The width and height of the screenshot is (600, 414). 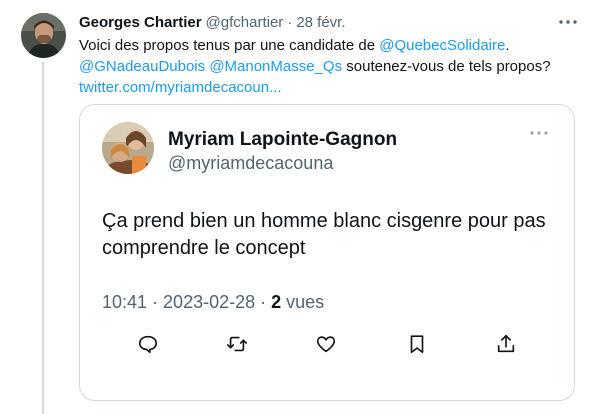 I want to click on author-avatar, so click(x=43, y=35).